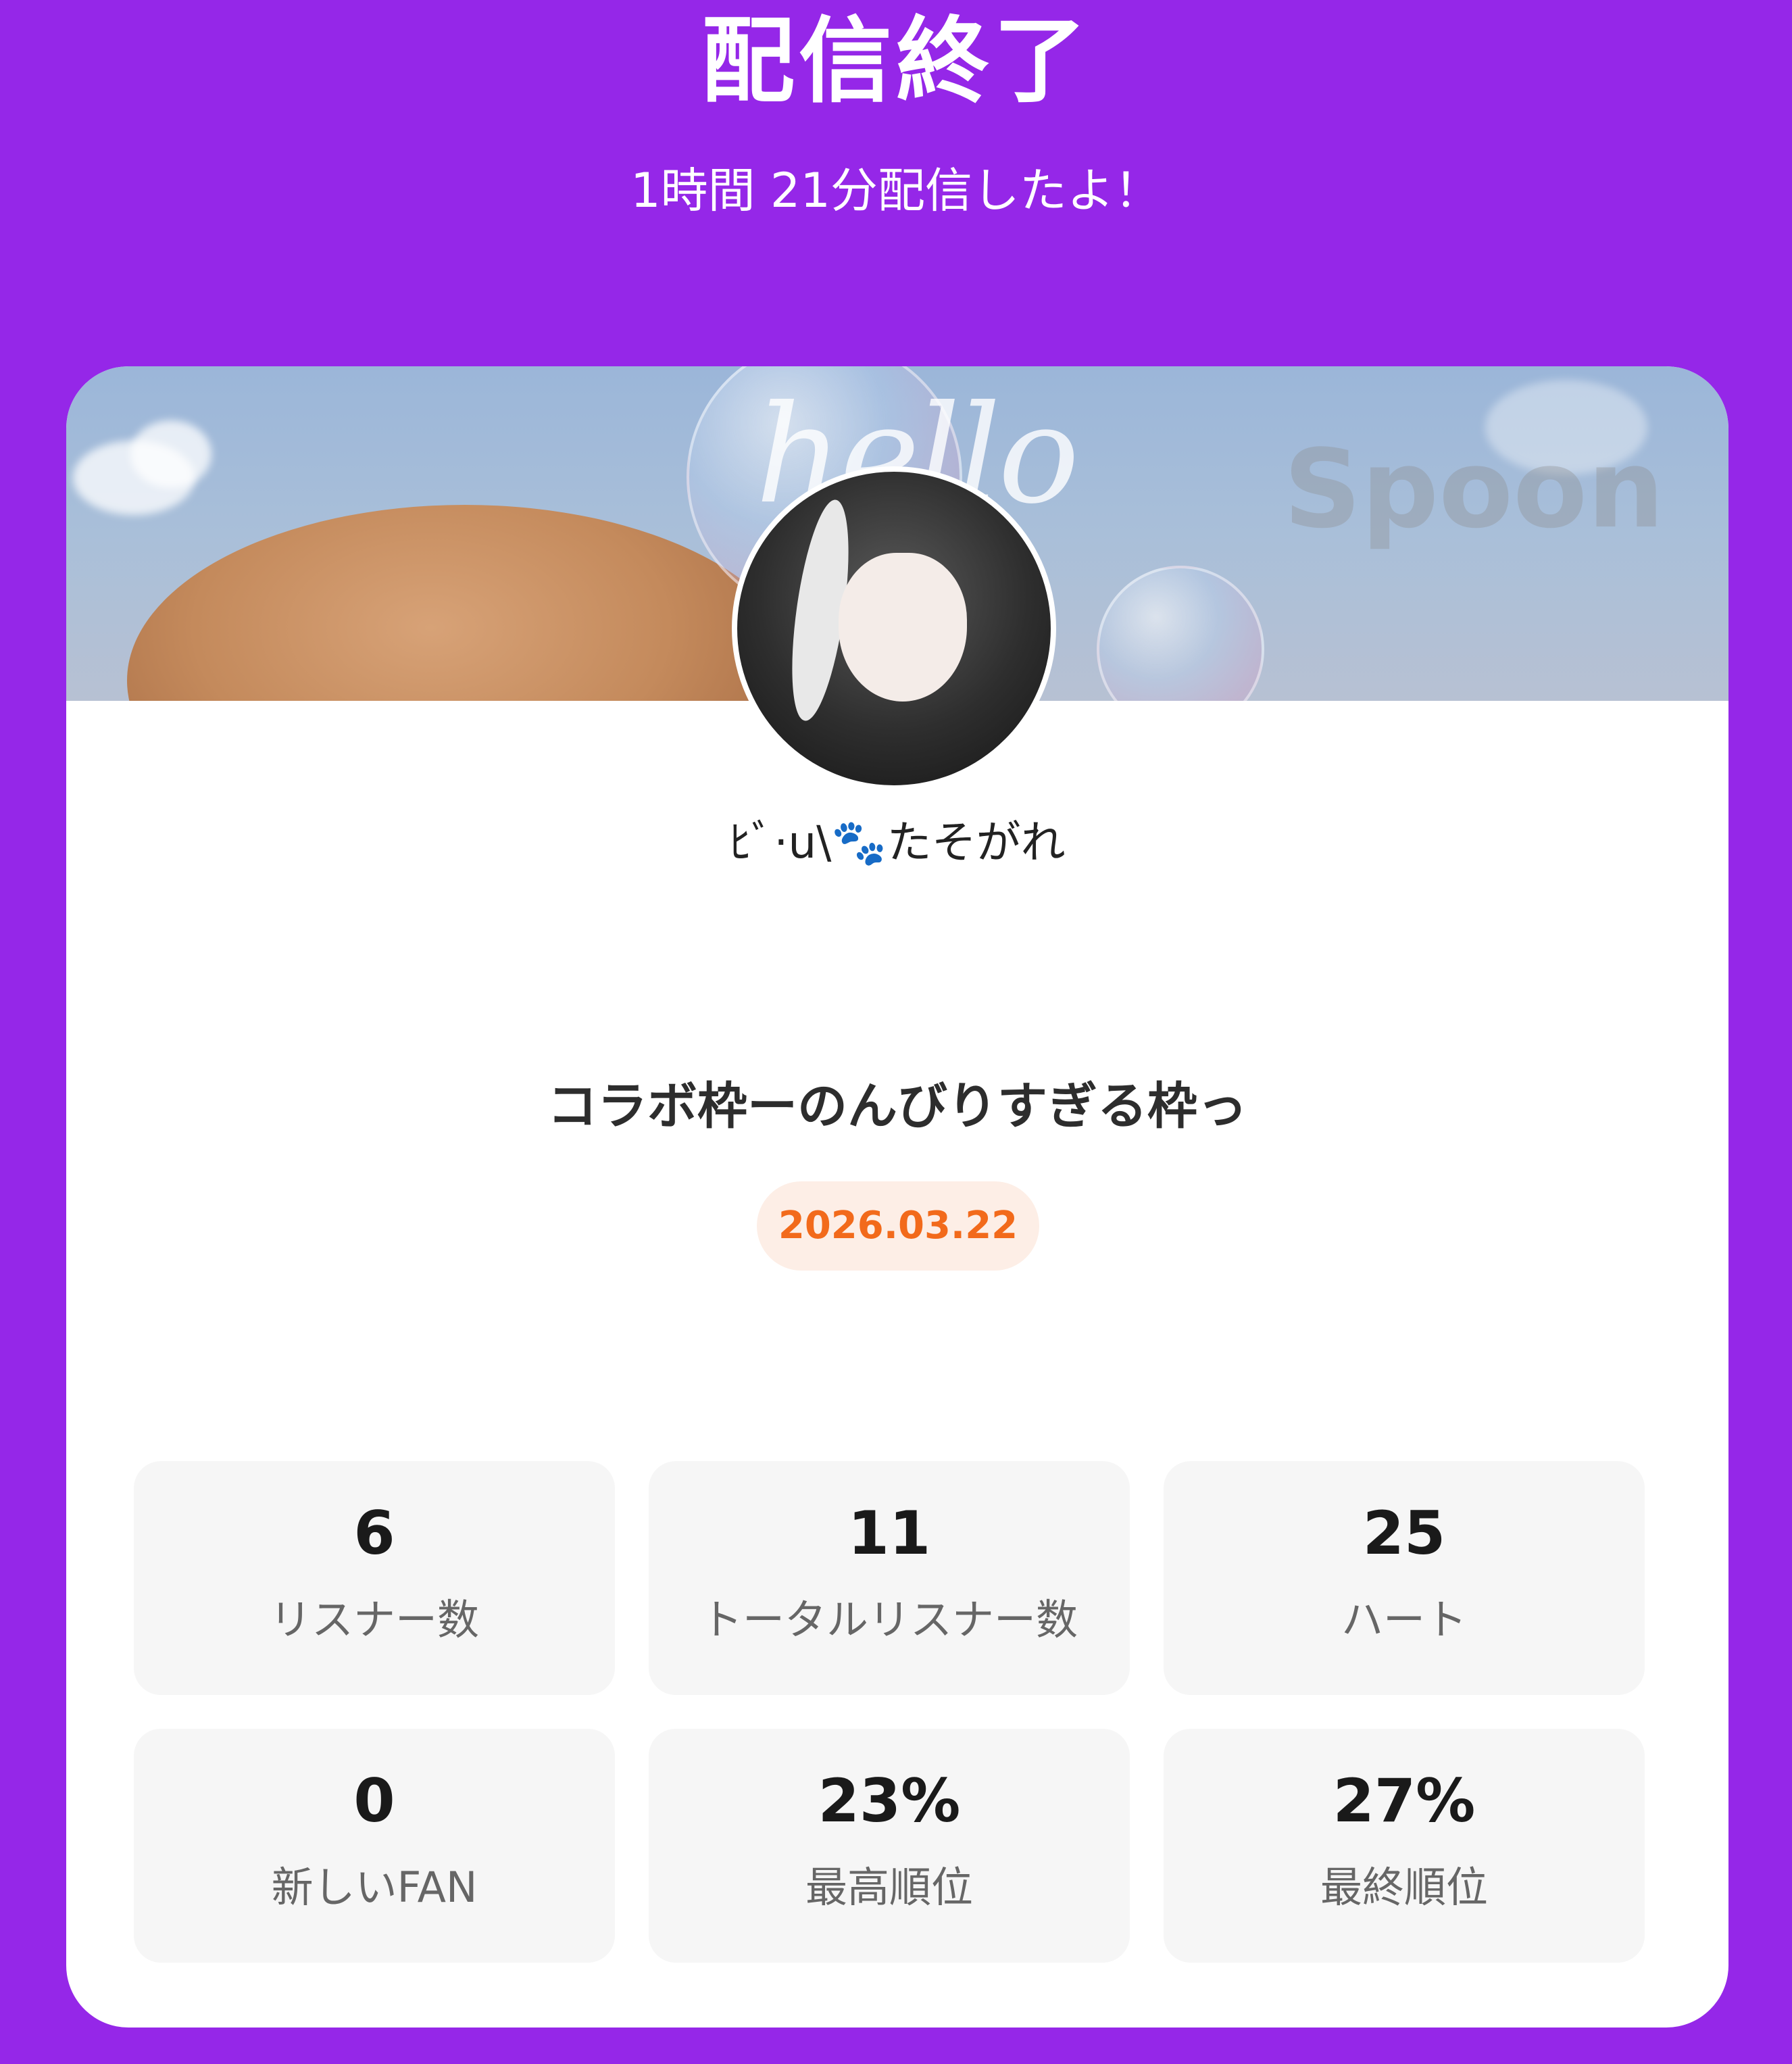 This screenshot has width=1792, height=2064. I want to click on stat-value: 23%, so click(889, 1801).